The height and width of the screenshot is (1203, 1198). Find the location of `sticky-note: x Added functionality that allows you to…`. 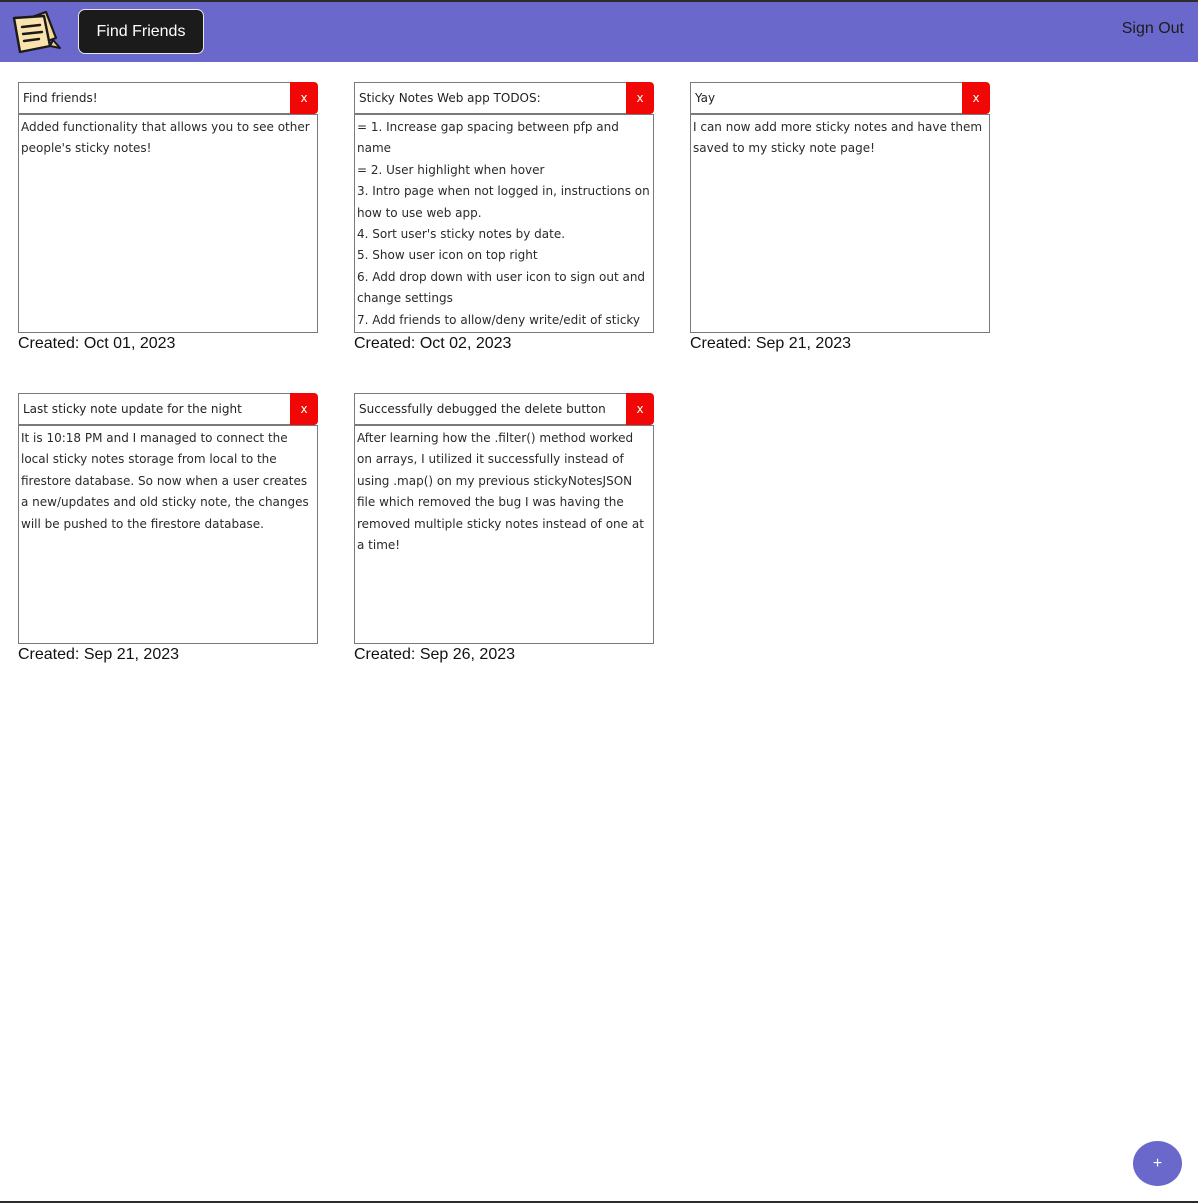

sticky-note: x Added functionality that allows you to… is located at coordinates (168, 217).